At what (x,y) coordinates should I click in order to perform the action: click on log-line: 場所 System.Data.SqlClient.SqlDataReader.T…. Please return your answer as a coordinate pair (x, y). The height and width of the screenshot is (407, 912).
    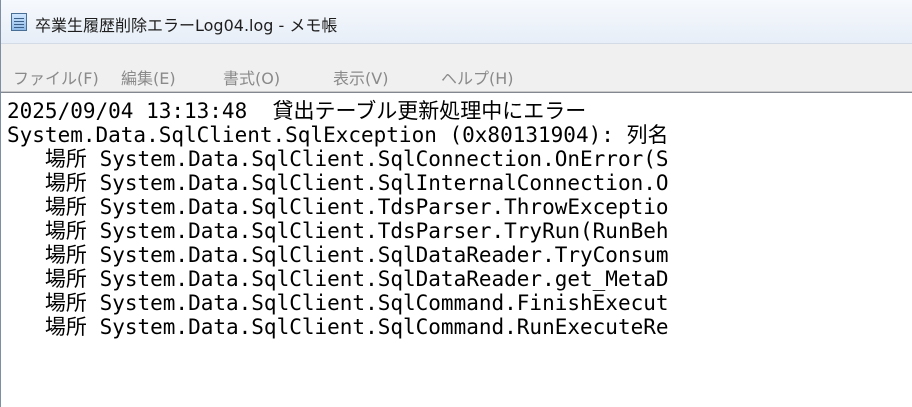
    Looking at the image, I should click on (338, 255).